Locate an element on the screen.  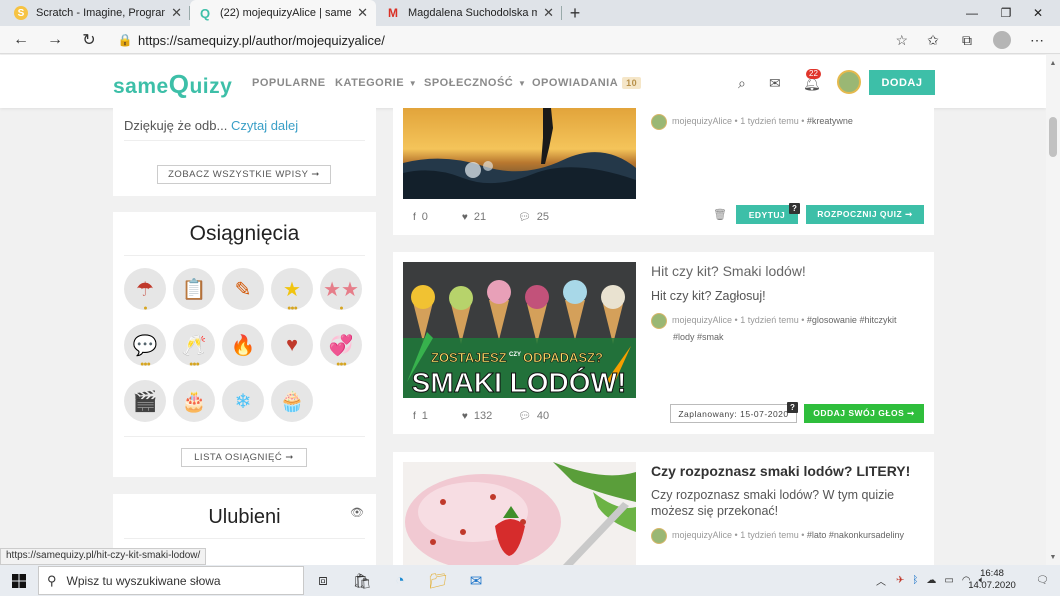
star-icon: ★ ●●● is located at coordinates (292, 290).